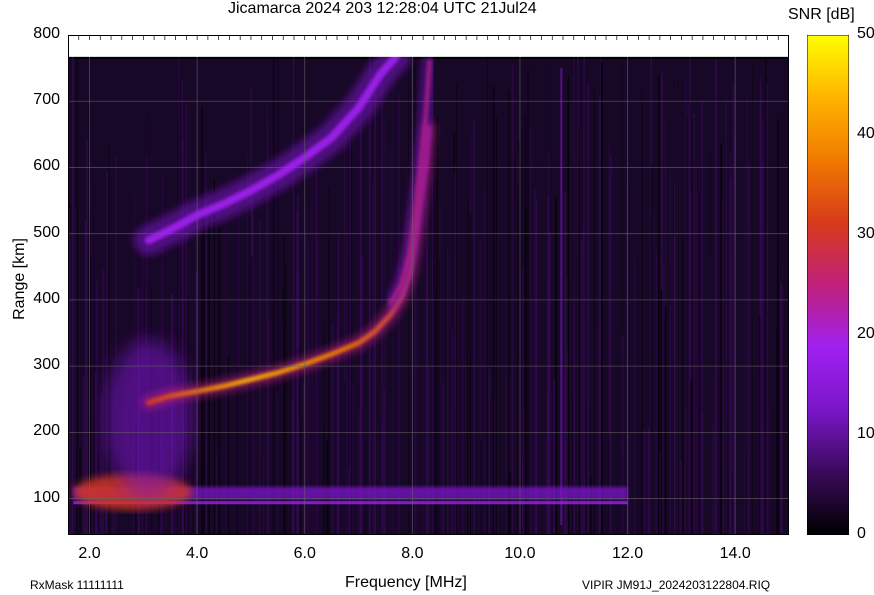 Image resolution: width=874 pixels, height=595 pixels. Describe the element at coordinates (197, 553) in the screenshot. I see `x-tick-label: 4.0` at that location.